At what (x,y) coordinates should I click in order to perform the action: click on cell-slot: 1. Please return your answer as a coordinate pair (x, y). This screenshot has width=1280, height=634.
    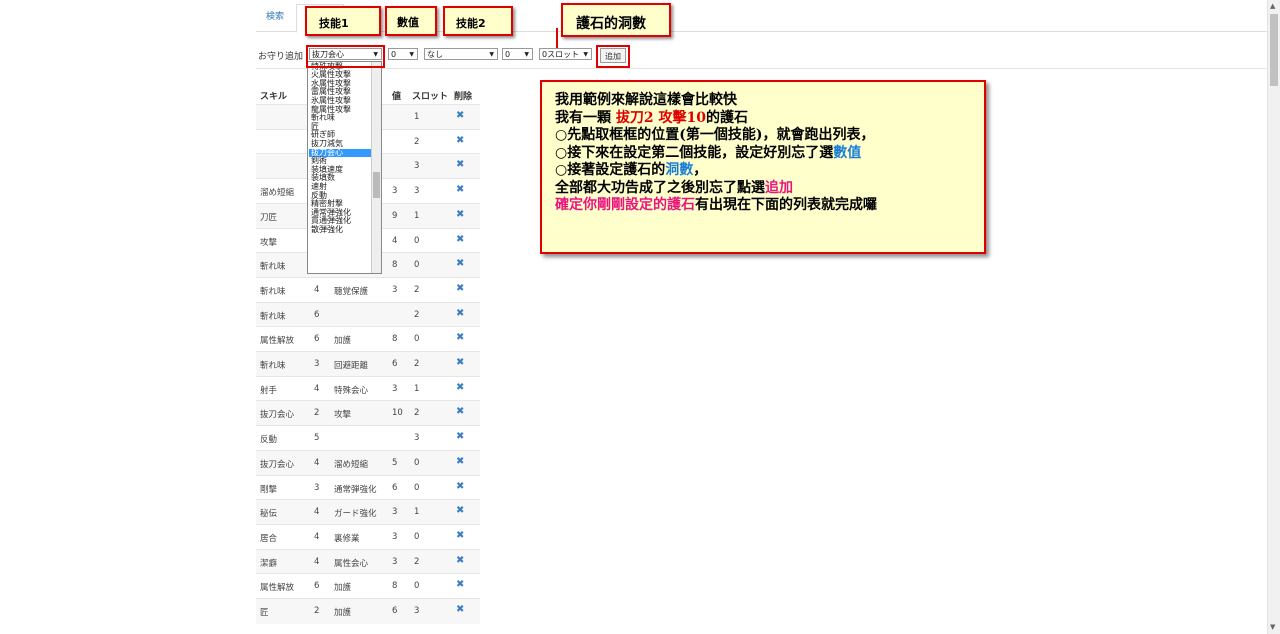
    Looking at the image, I should click on (417, 388).